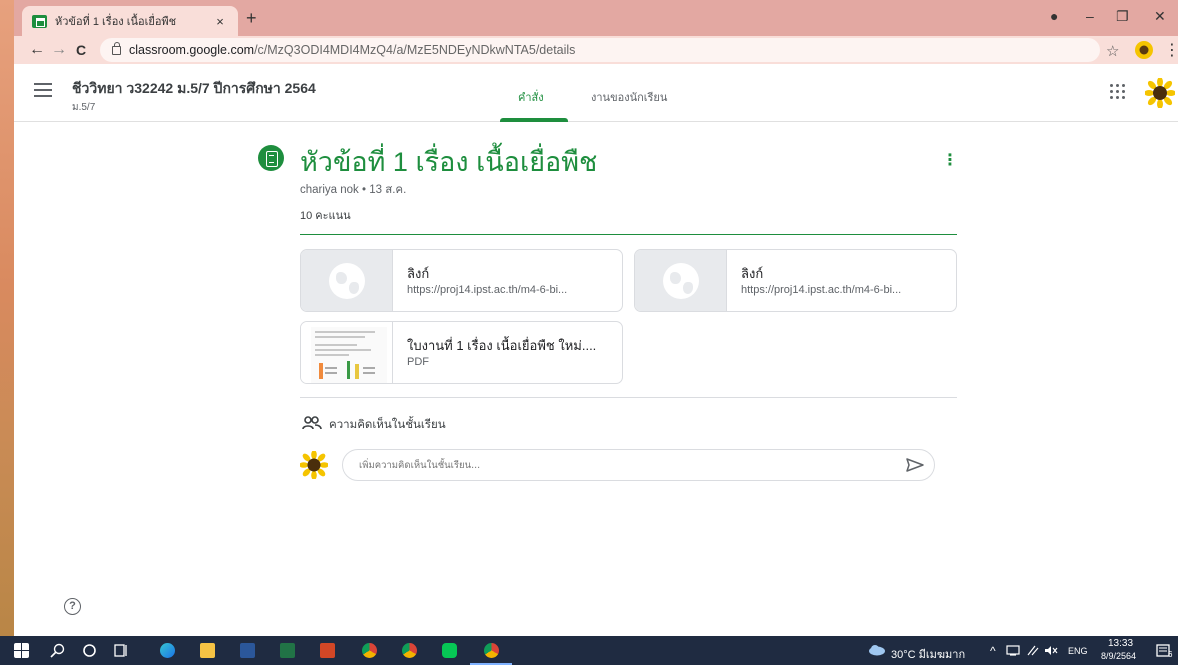 Image resolution: width=1178 pixels, height=665 pixels. What do you see at coordinates (629, 97) in the screenshot?
I see `tab-student-work: งานของนักเรียน` at bounding box center [629, 97].